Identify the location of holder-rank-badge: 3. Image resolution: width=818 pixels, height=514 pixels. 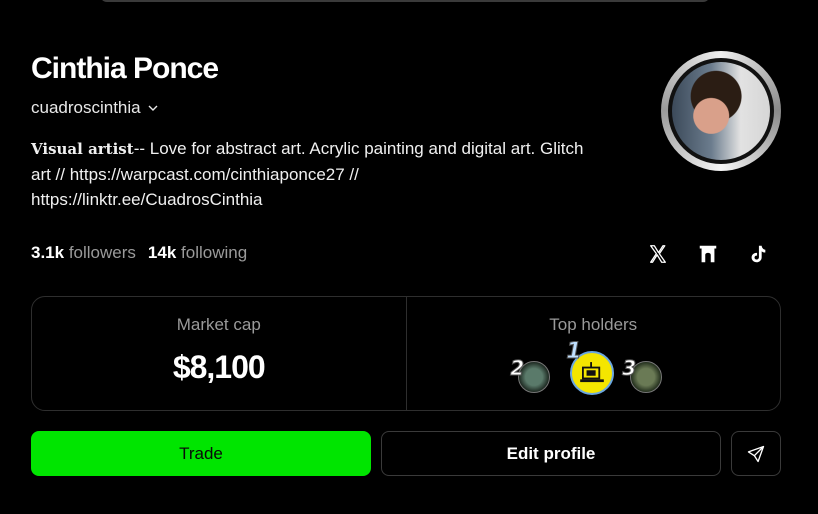
(629, 368).